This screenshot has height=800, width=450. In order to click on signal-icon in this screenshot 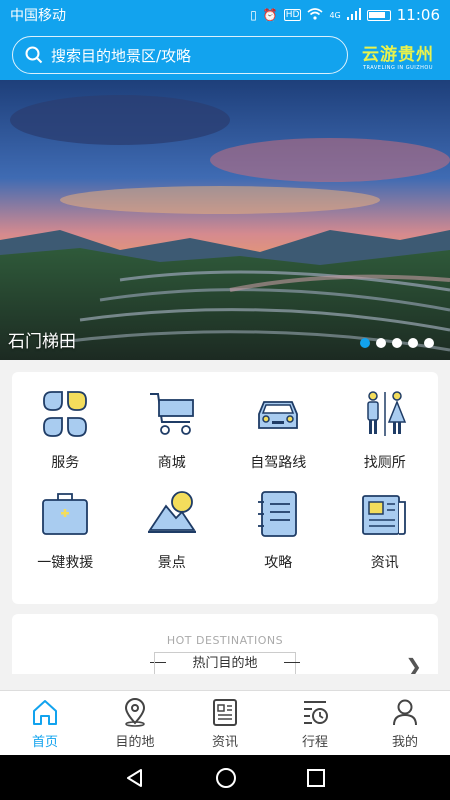, I will do `click(353, 15)`.